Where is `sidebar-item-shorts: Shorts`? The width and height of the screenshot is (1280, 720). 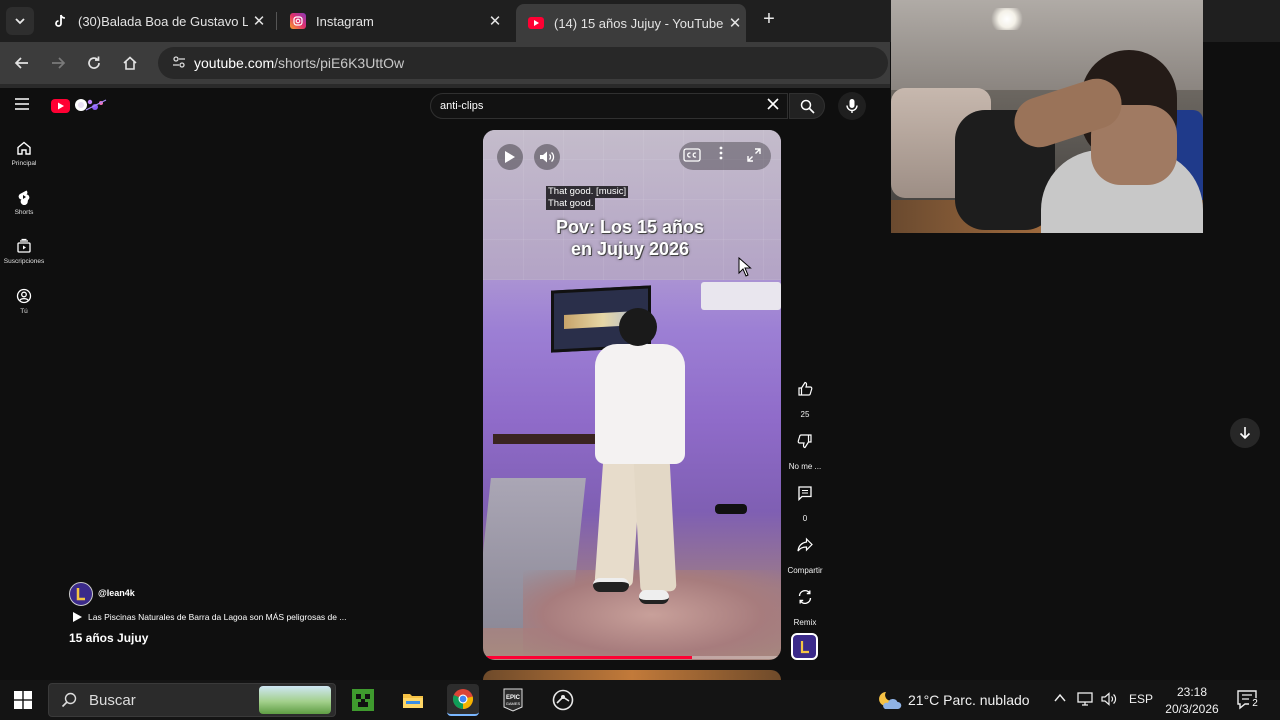 sidebar-item-shorts: Shorts is located at coordinates (24, 202).